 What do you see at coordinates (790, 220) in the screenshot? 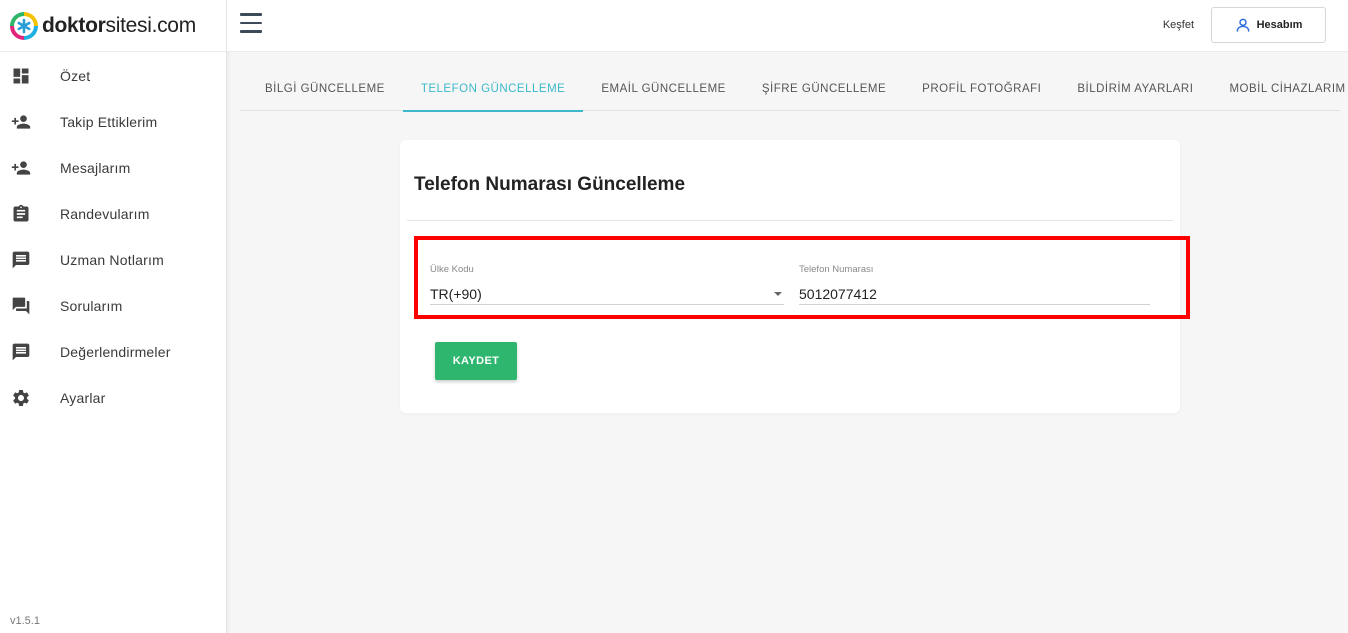
I see `divider` at bounding box center [790, 220].